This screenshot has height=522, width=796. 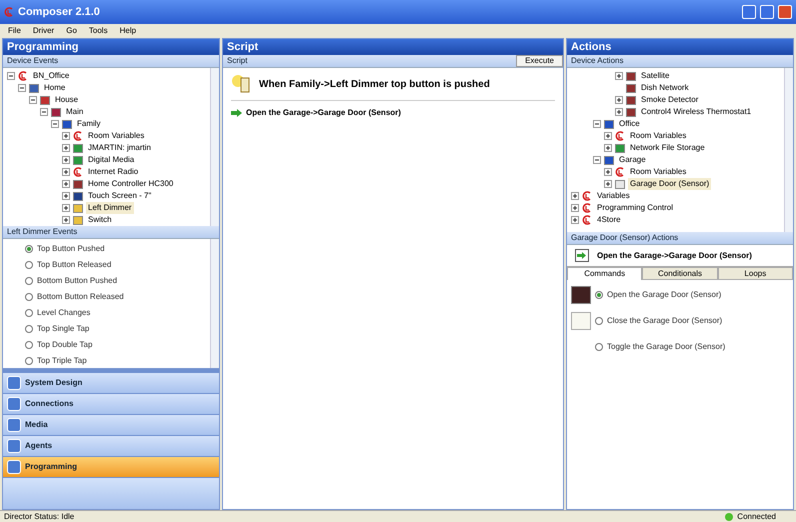 I want to click on radio-label: Top Triple Tap, so click(x=62, y=361).